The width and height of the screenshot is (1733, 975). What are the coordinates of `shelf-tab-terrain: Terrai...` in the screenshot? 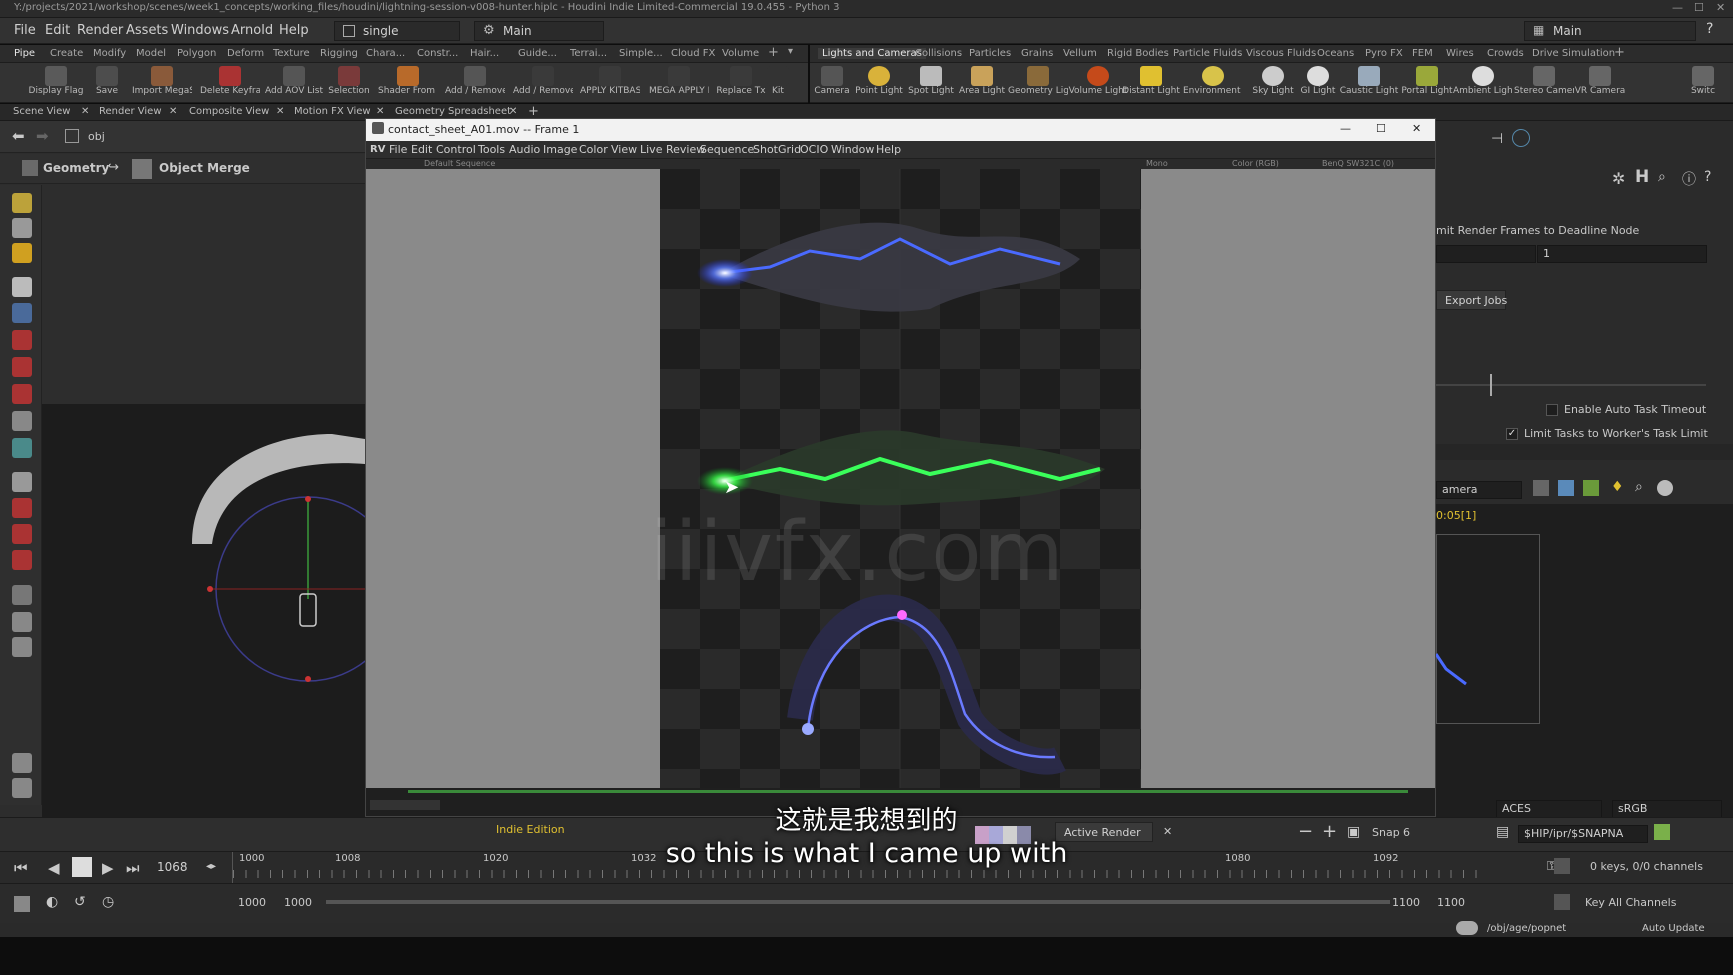 It's located at (588, 53).